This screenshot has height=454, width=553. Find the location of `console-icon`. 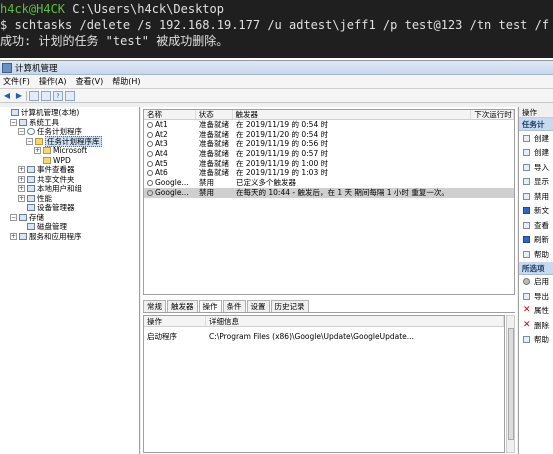

console-icon is located at coordinates (70, 95).